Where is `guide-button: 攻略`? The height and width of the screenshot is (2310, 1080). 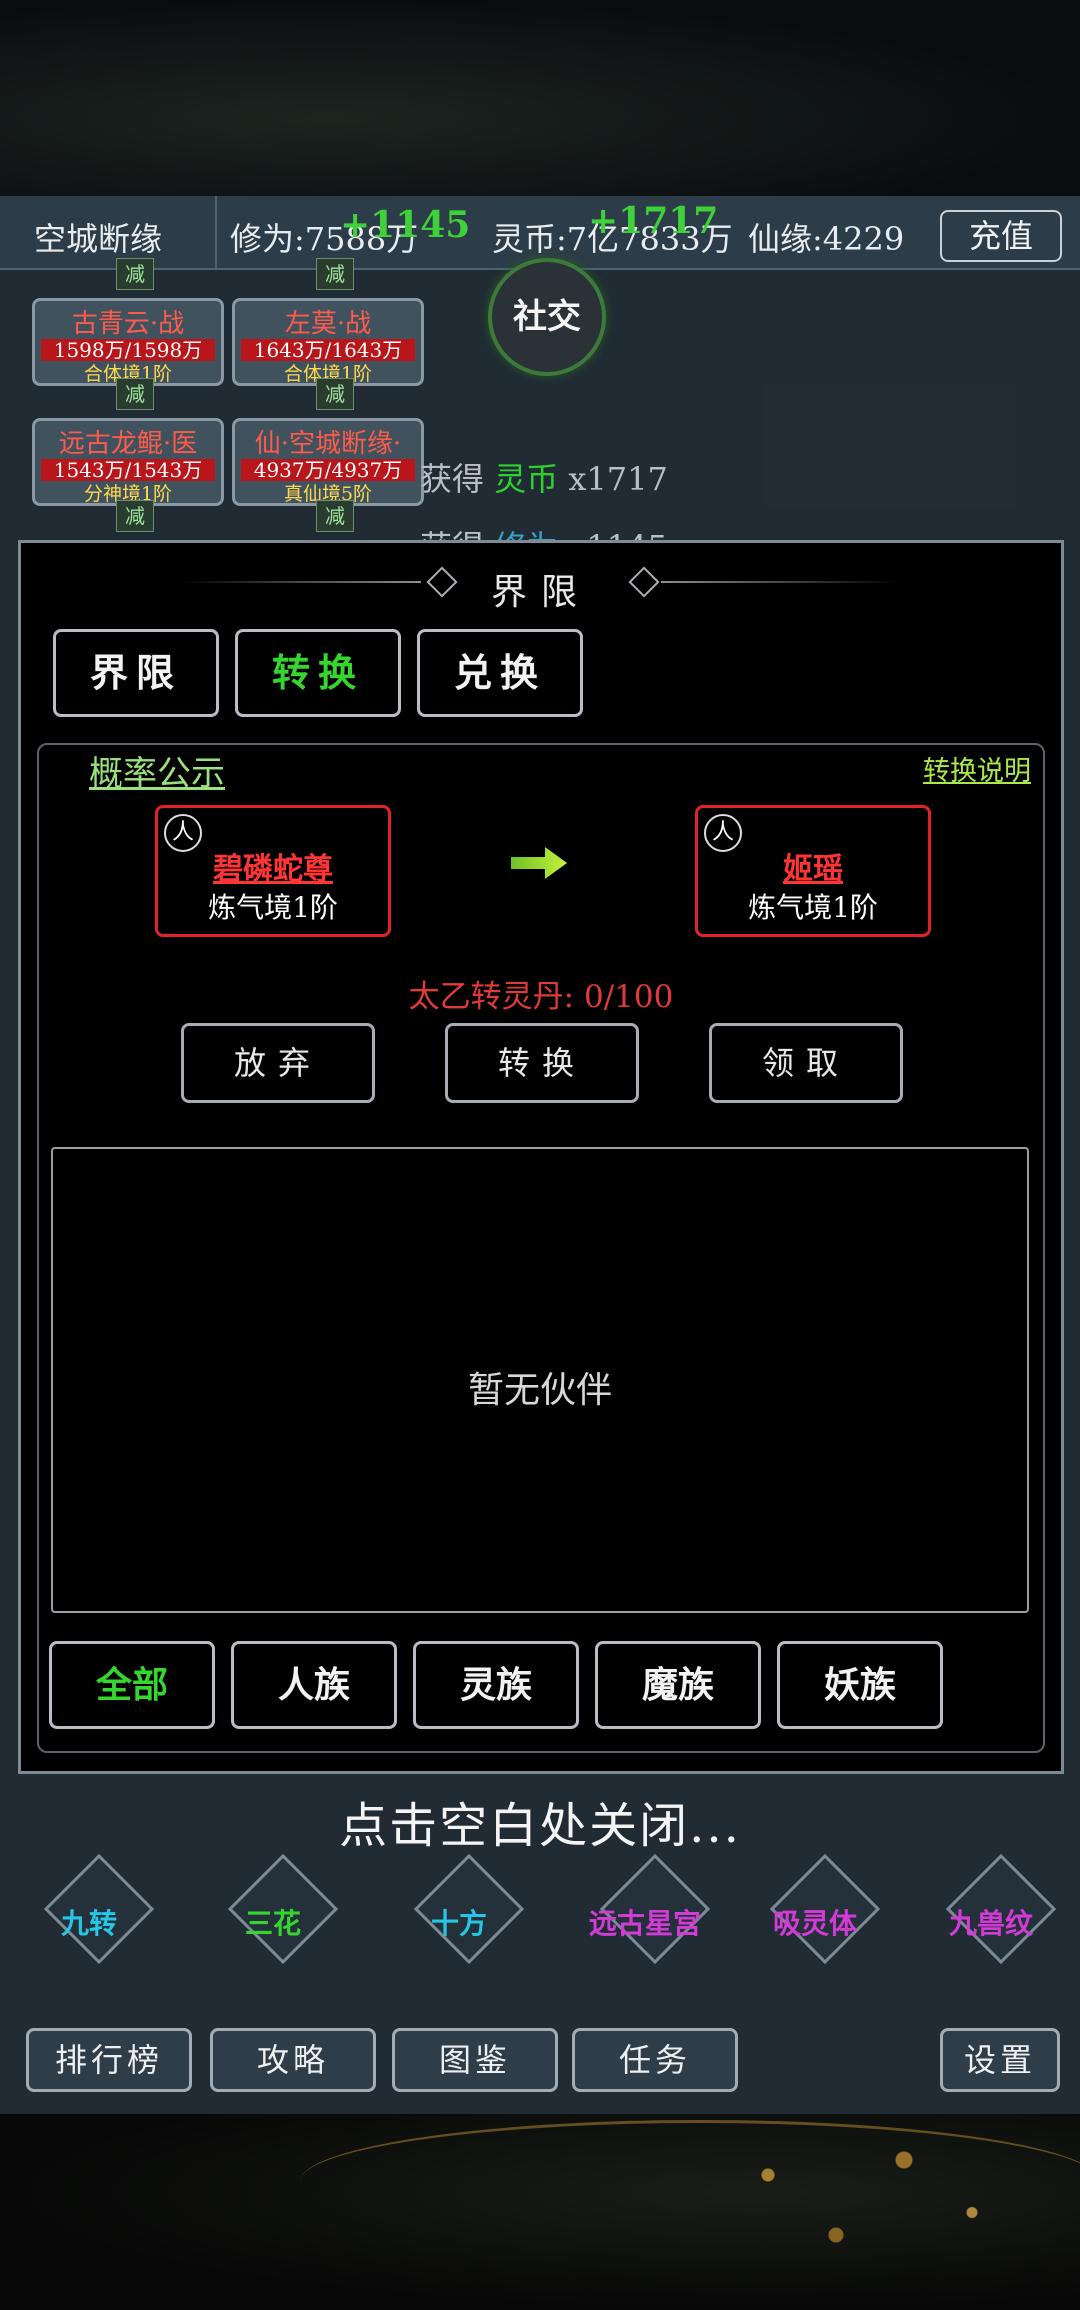
guide-button: 攻略 is located at coordinates (293, 2060).